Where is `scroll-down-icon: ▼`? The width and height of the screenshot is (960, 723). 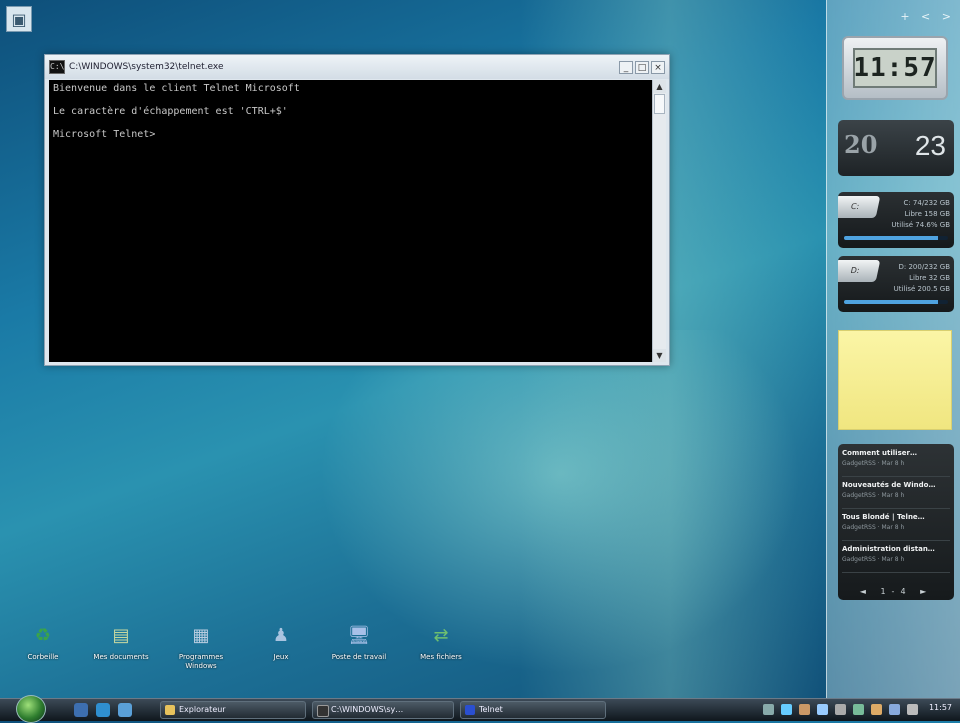 scroll-down-icon: ▼ is located at coordinates (659, 355).